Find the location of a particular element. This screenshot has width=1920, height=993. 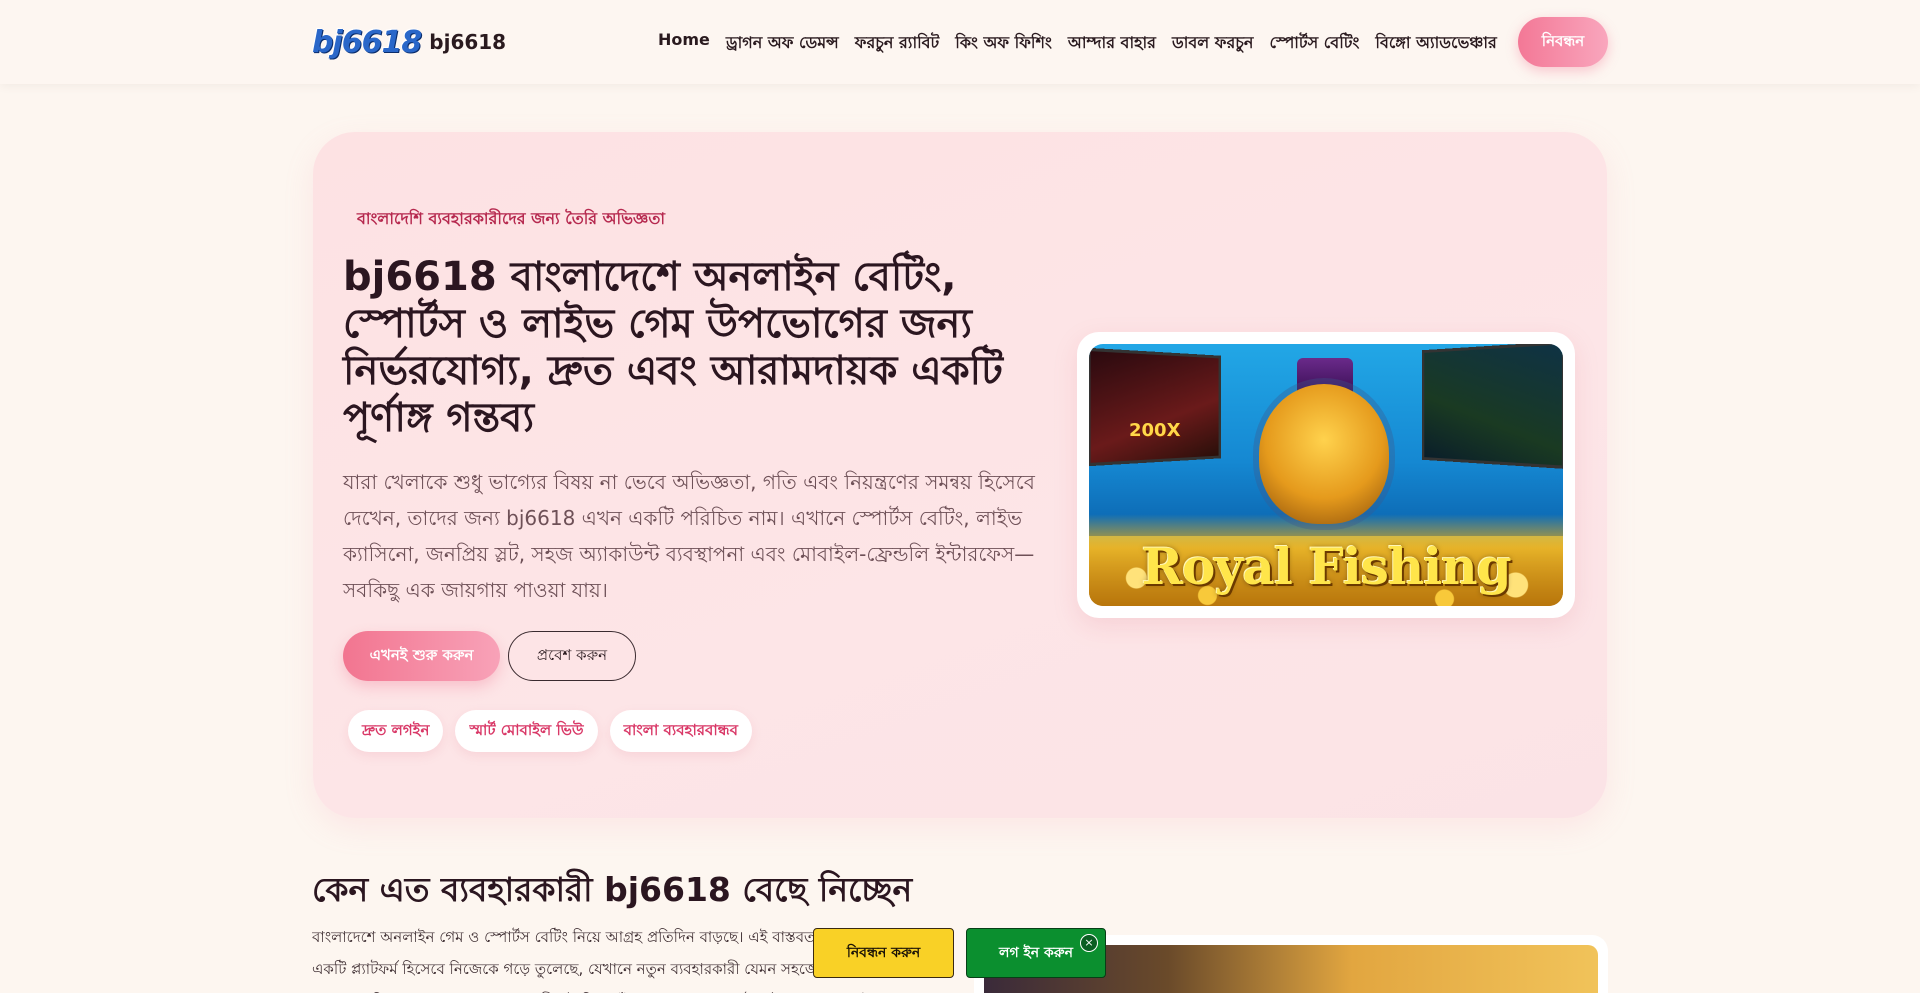

section-title: কেন এত ব্যবহারকারী bj6618 বেছে নিচ্ছেন is located at coordinates (612, 889).